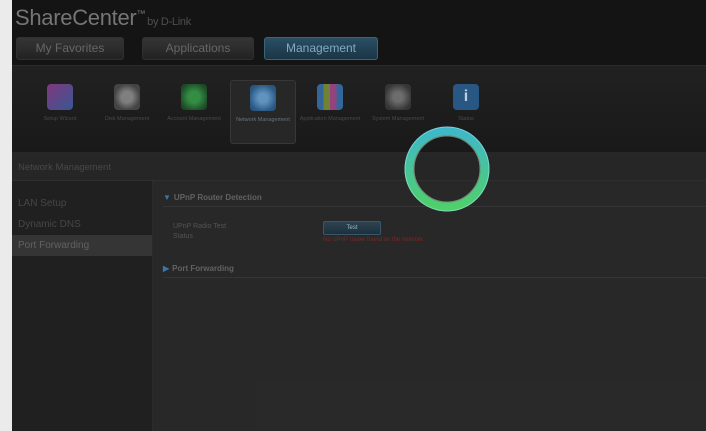  What do you see at coordinates (447, 169) in the screenshot?
I see `loading-spinner-icon` at bounding box center [447, 169].